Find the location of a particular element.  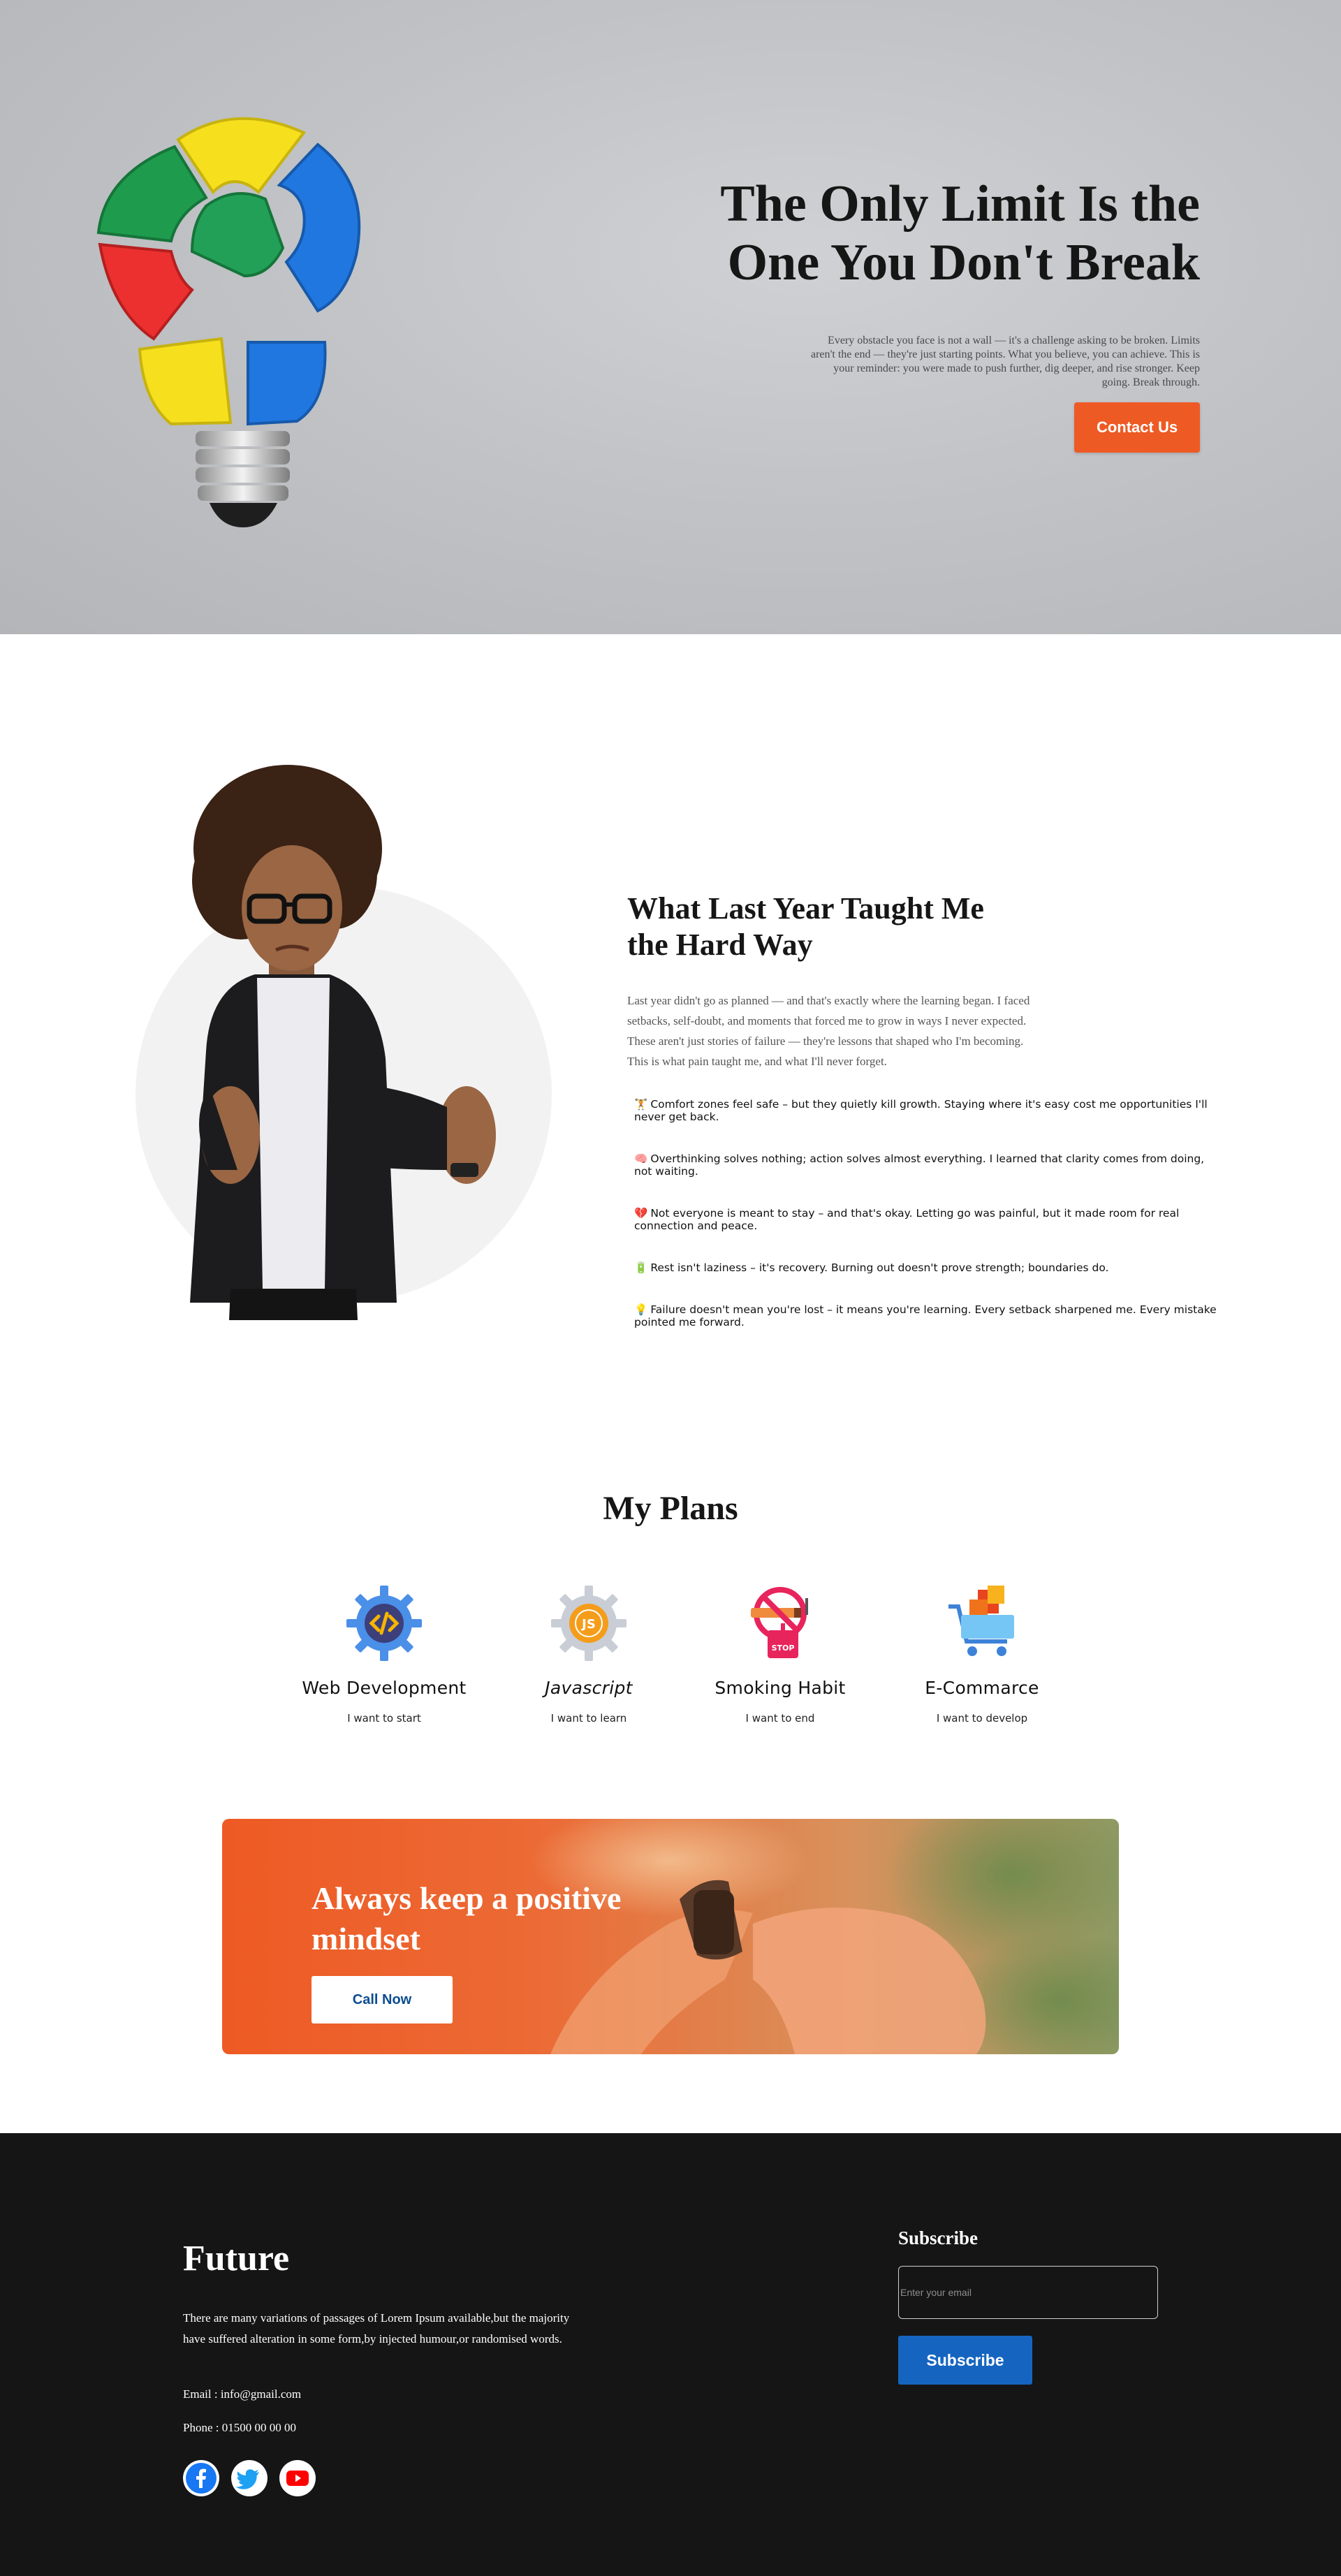

weightlifter-icon: 🏋️ is located at coordinates (641, 1104).